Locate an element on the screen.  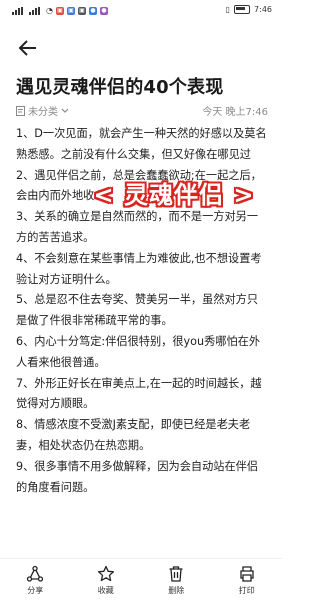
category-label: 未分类 is located at coordinates (43, 112).